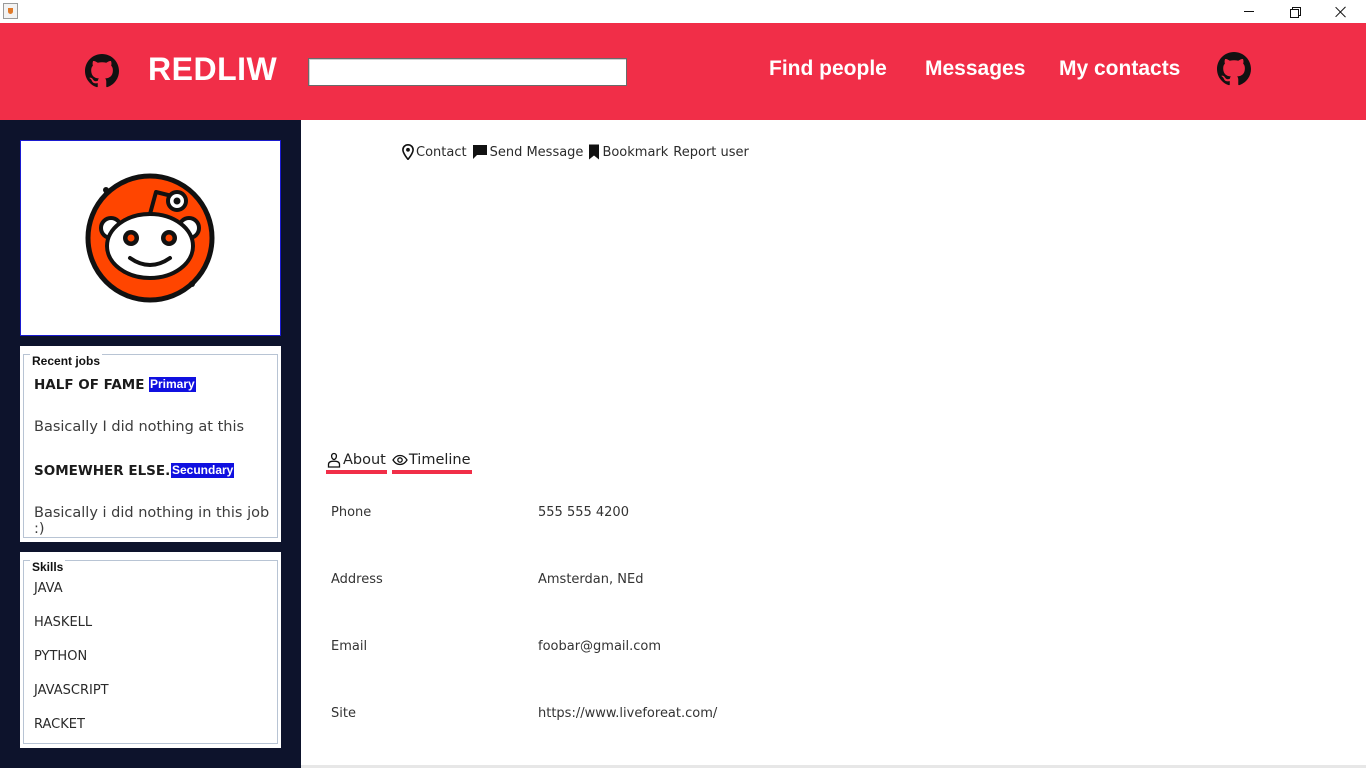 Image resolution: width=1366 pixels, height=768 pixels. What do you see at coordinates (635, 152) in the screenshot?
I see `bookmark-label: Bookmark` at bounding box center [635, 152].